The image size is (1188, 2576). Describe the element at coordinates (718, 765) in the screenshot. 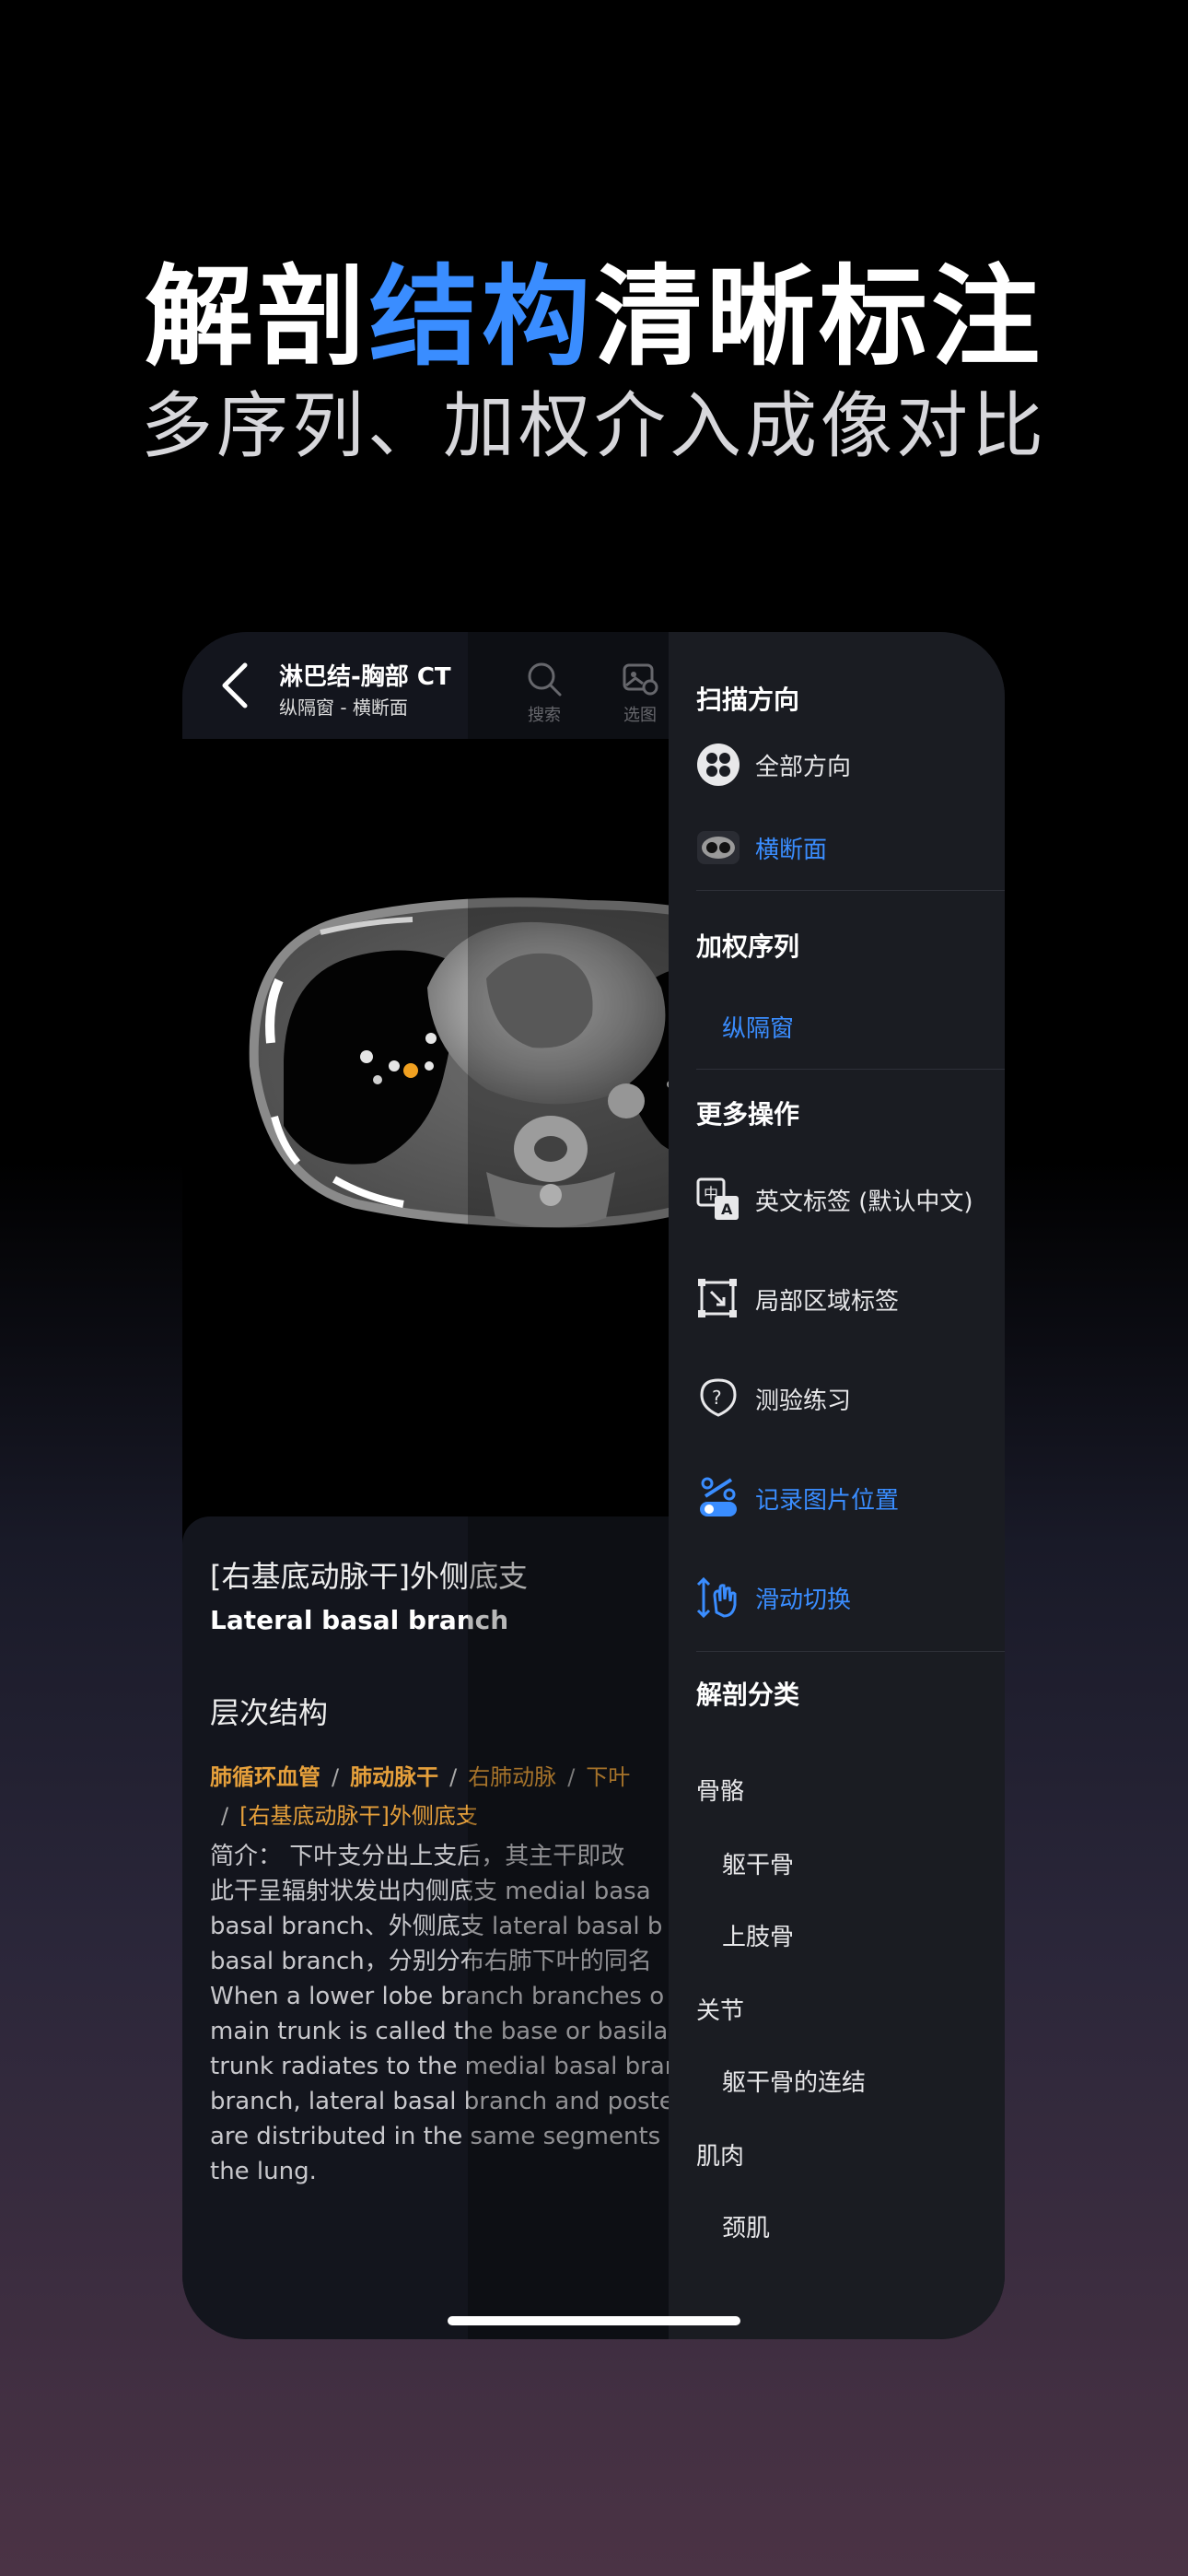

I see `all-directions-icon` at that location.